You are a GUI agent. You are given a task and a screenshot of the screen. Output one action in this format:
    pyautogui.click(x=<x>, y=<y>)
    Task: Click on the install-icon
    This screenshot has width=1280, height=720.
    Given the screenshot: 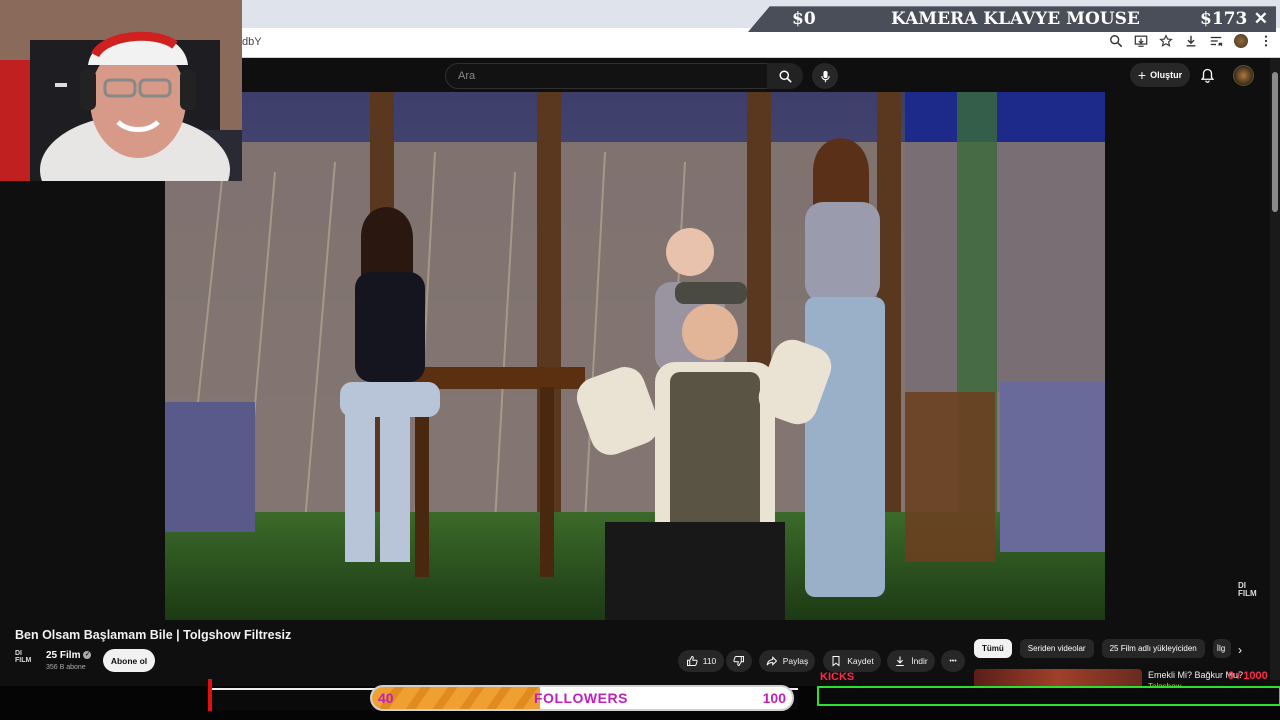 What is the action you would take?
    pyautogui.click(x=1141, y=41)
    